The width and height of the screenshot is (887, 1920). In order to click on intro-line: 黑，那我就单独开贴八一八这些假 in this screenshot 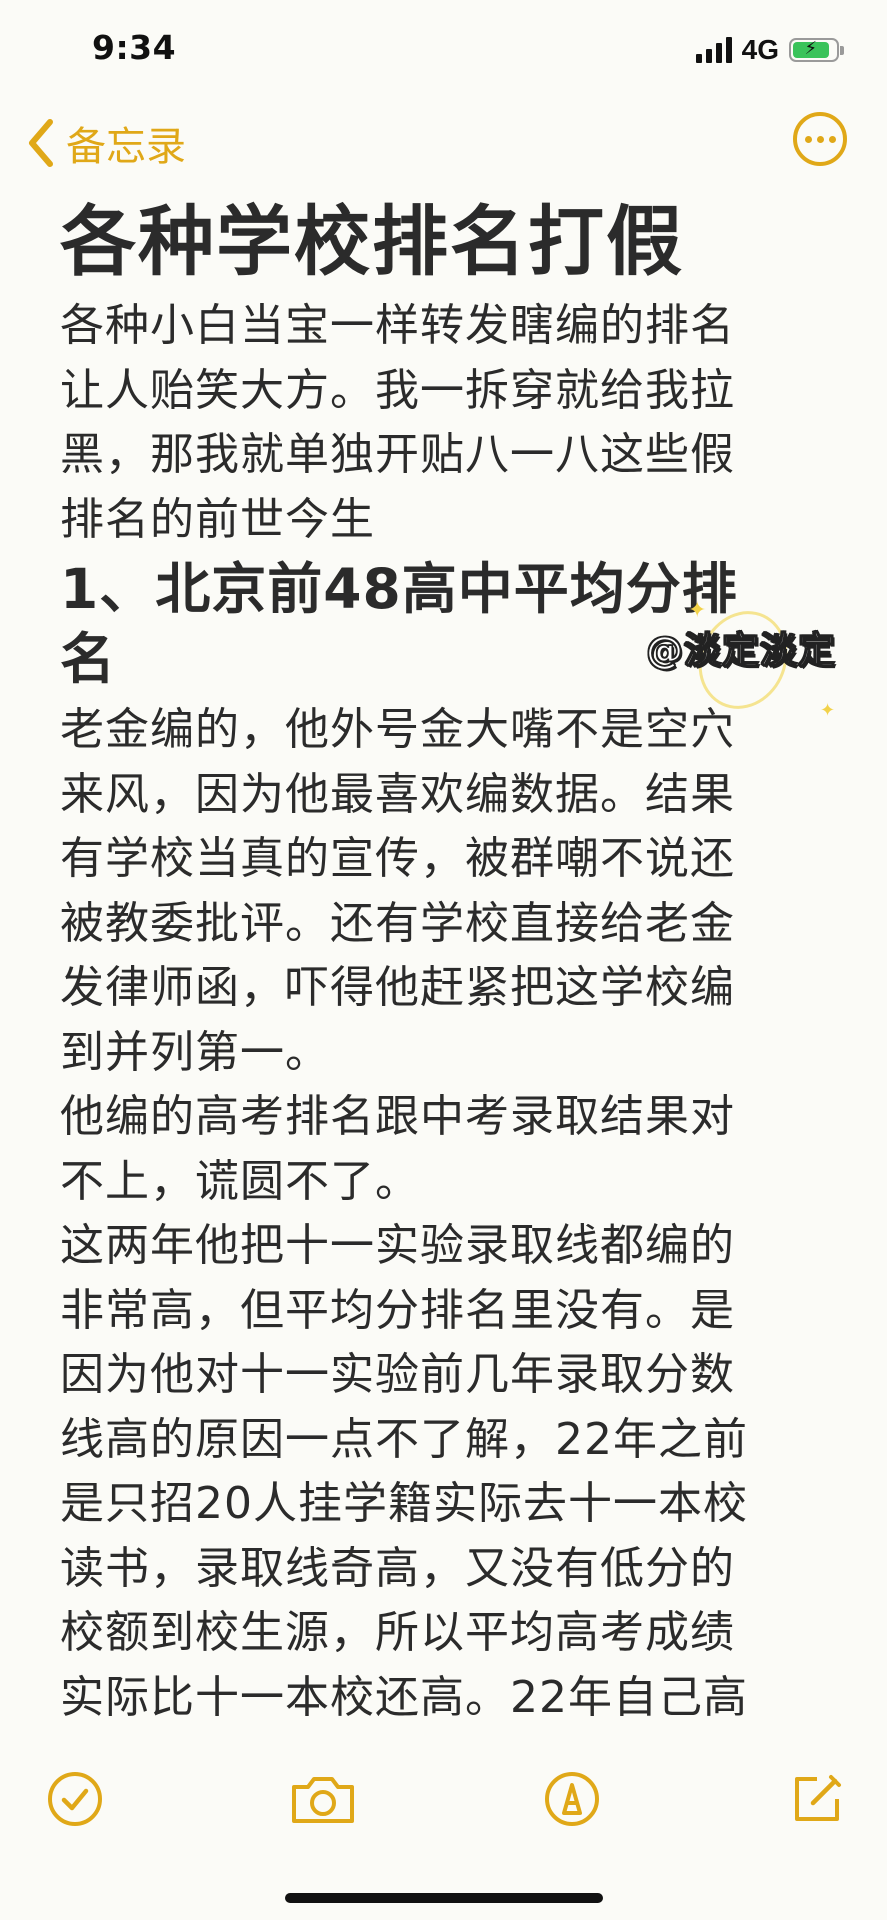, I will do `click(397, 454)`.